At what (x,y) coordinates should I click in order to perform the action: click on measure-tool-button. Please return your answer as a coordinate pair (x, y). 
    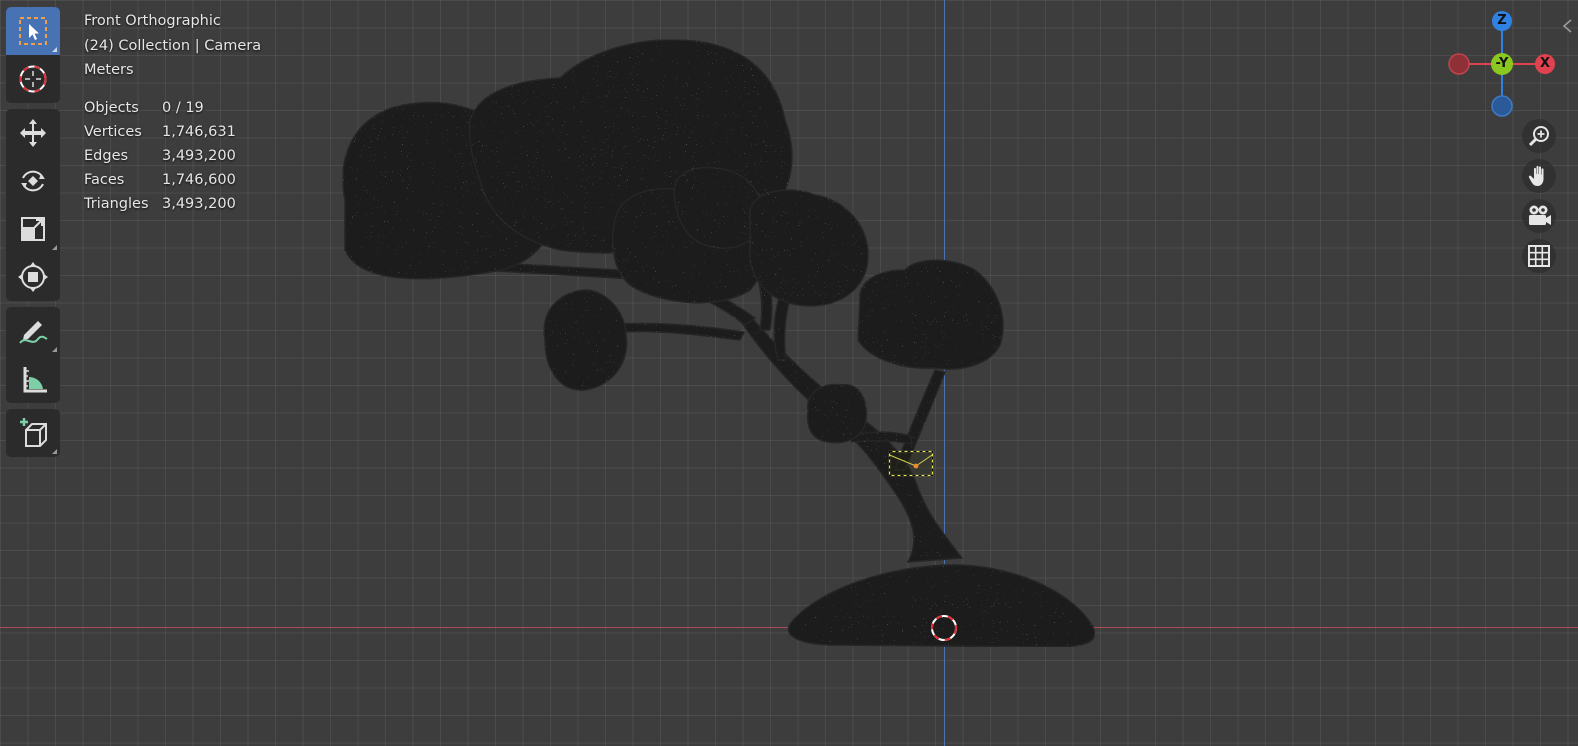
    Looking at the image, I should click on (33, 379).